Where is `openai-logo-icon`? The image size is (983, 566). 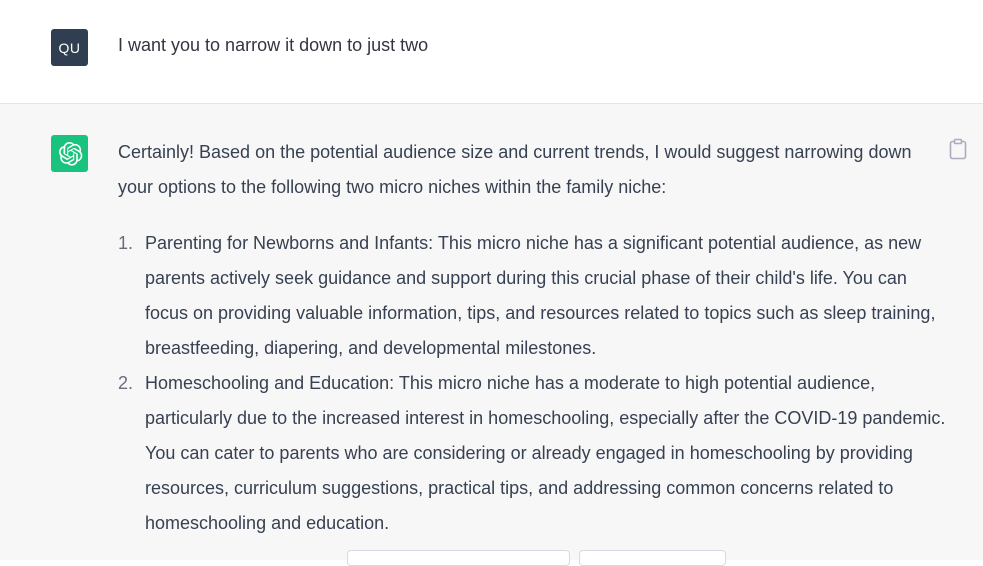 openai-logo-icon is located at coordinates (70, 153).